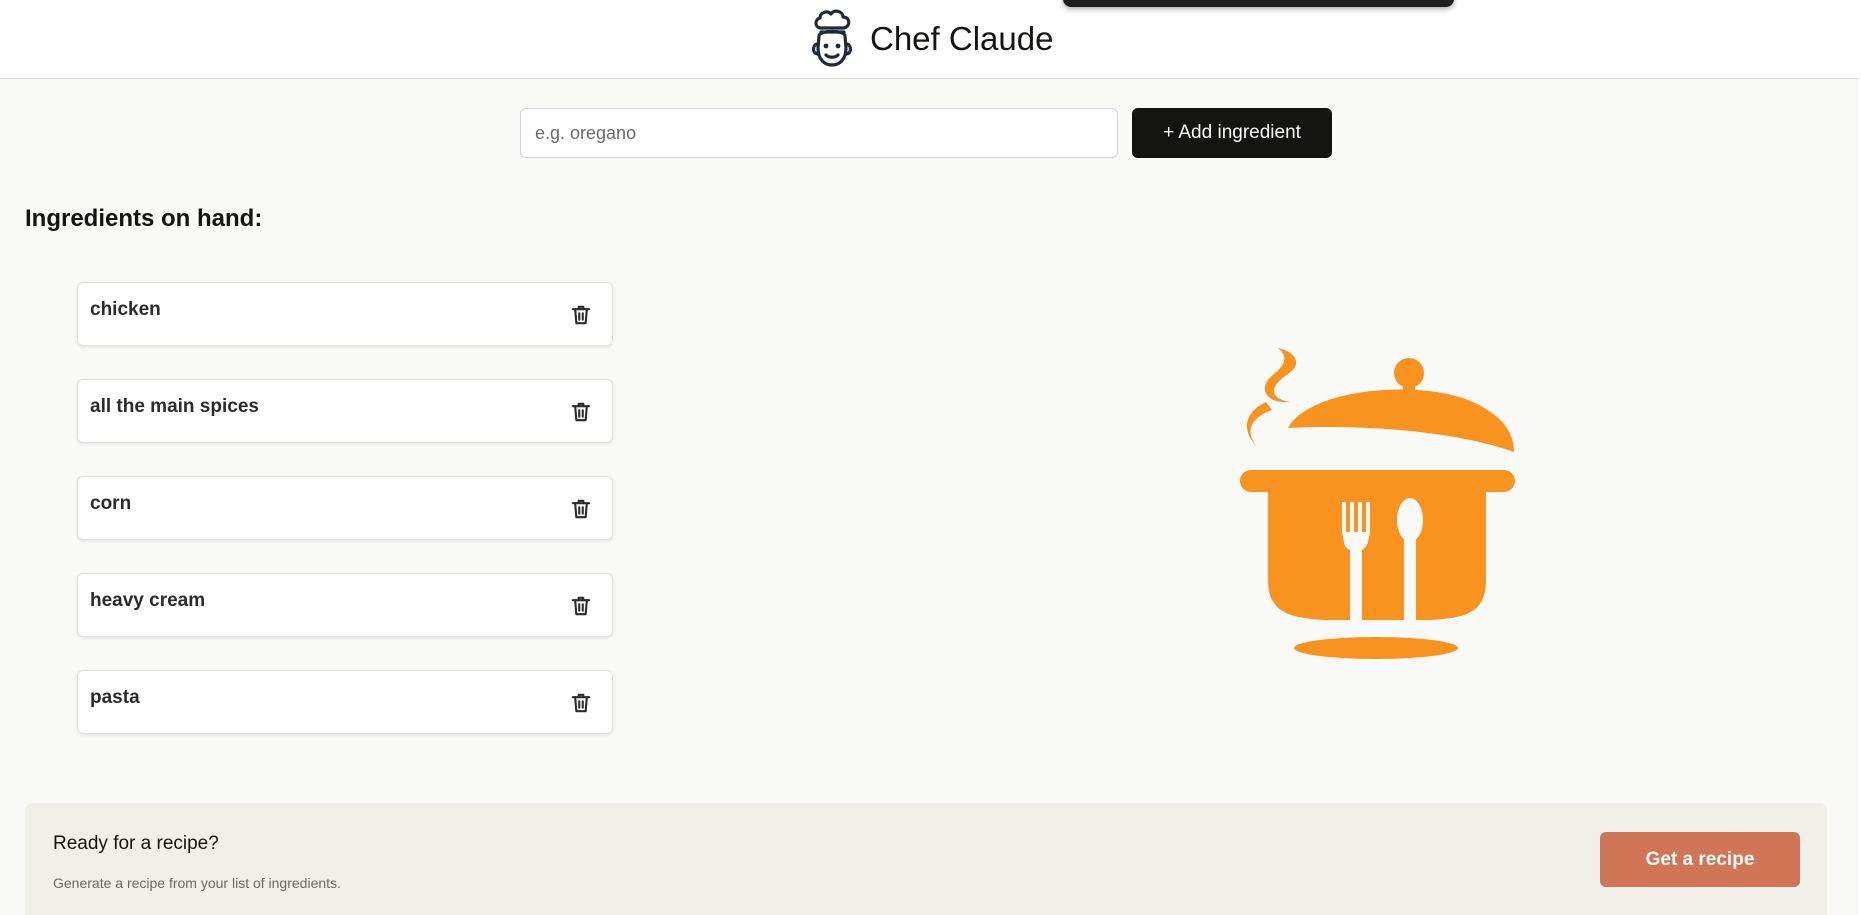  What do you see at coordinates (832, 38) in the screenshot?
I see `chef-head-icon` at bounding box center [832, 38].